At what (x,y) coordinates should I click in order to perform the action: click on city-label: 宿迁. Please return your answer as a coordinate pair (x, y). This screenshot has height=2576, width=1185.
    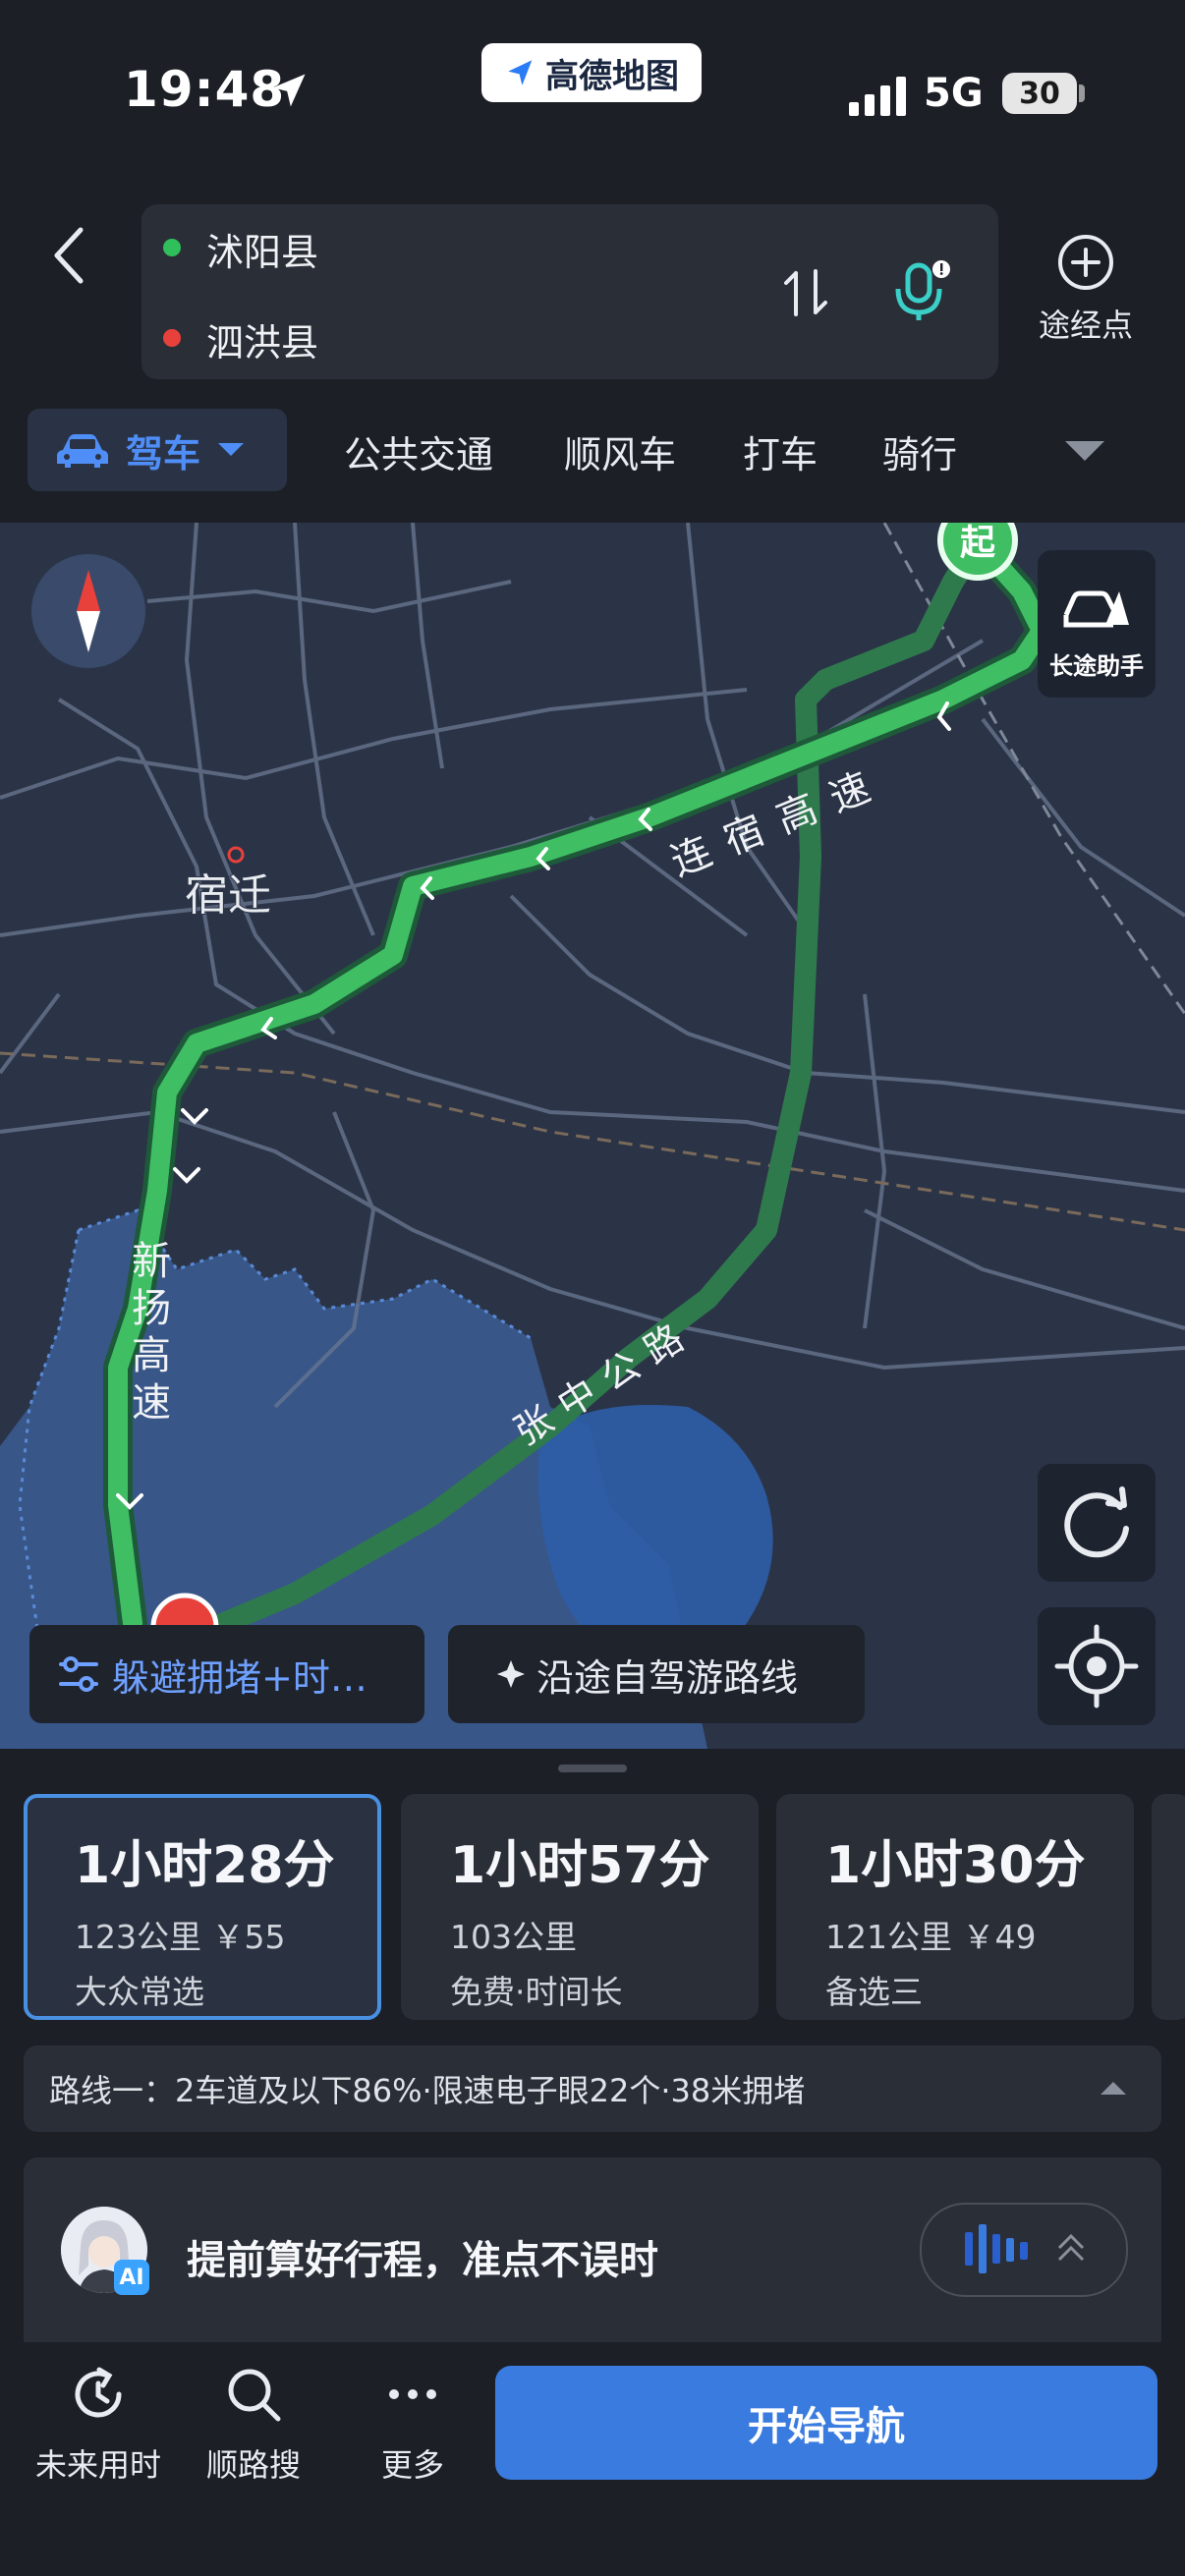
    Looking at the image, I should click on (228, 895).